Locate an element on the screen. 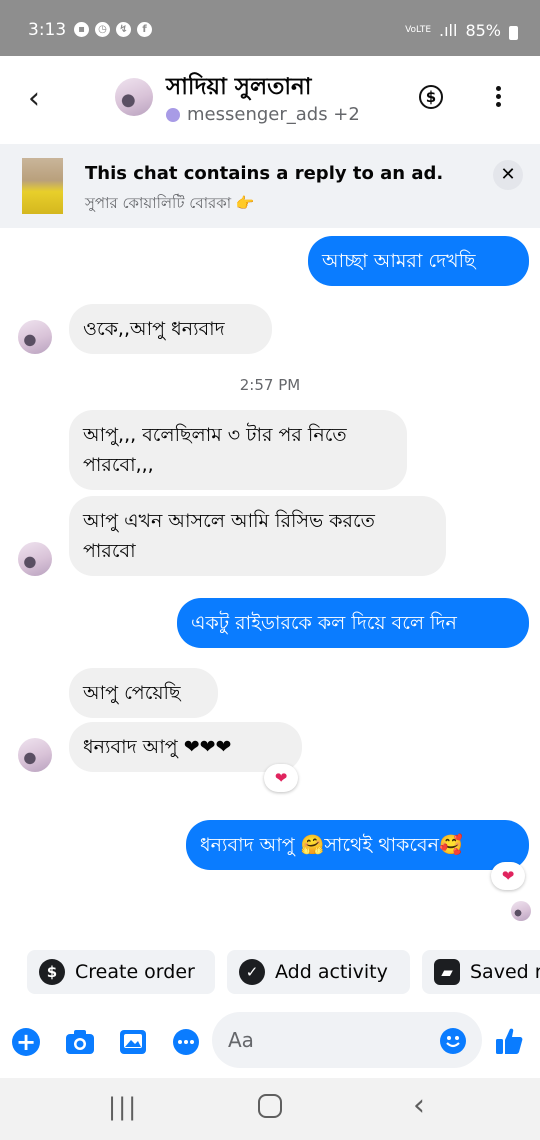 Image resolution: width=540 pixels, height=1140 pixels. system-back-icon: ‹ is located at coordinates (419, 1105).